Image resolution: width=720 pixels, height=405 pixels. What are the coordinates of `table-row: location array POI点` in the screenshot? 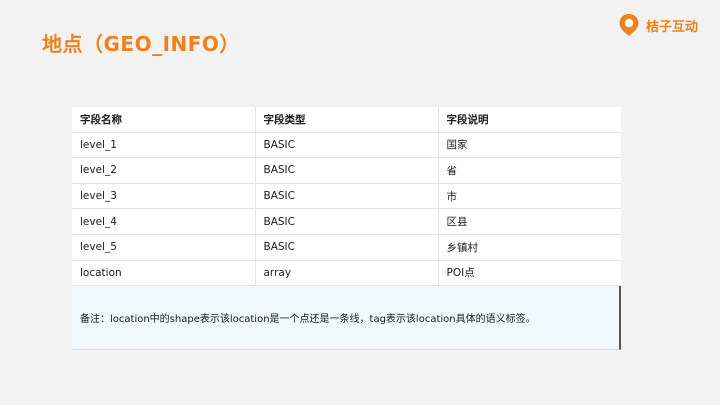 It's located at (346, 273).